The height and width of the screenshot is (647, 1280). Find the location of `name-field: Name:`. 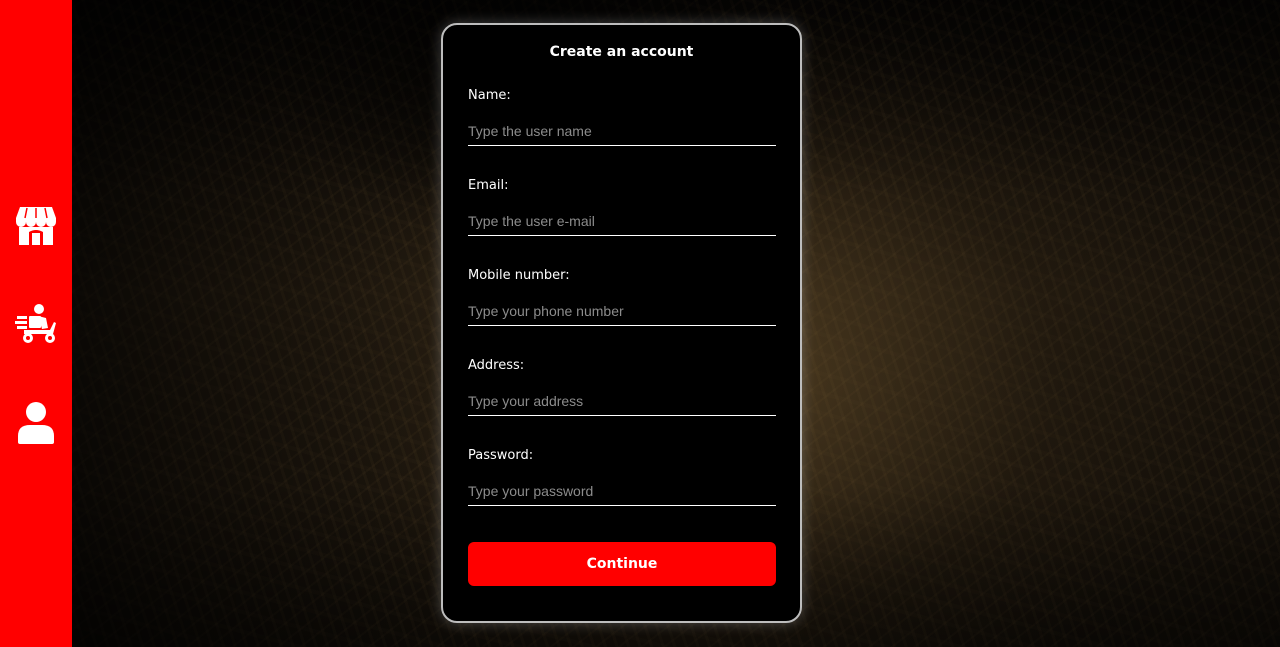

name-field: Name: is located at coordinates (622, 116).